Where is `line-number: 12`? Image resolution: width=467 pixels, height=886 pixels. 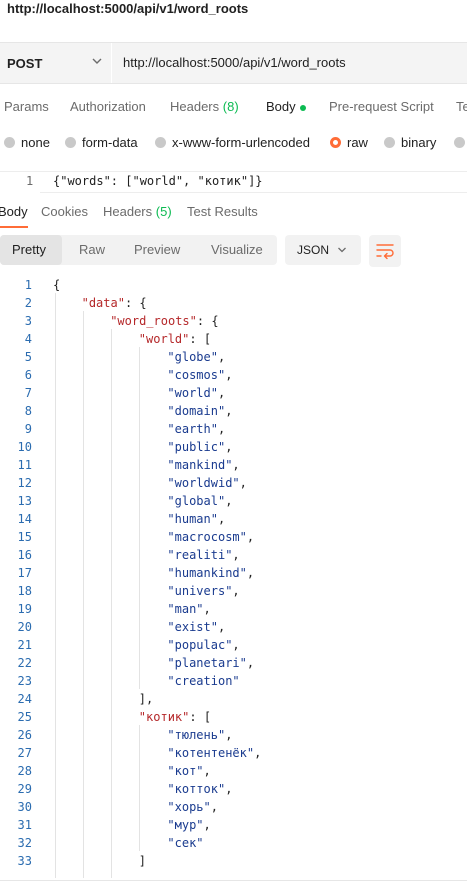
line-number: 12 is located at coordinates (24, 483).